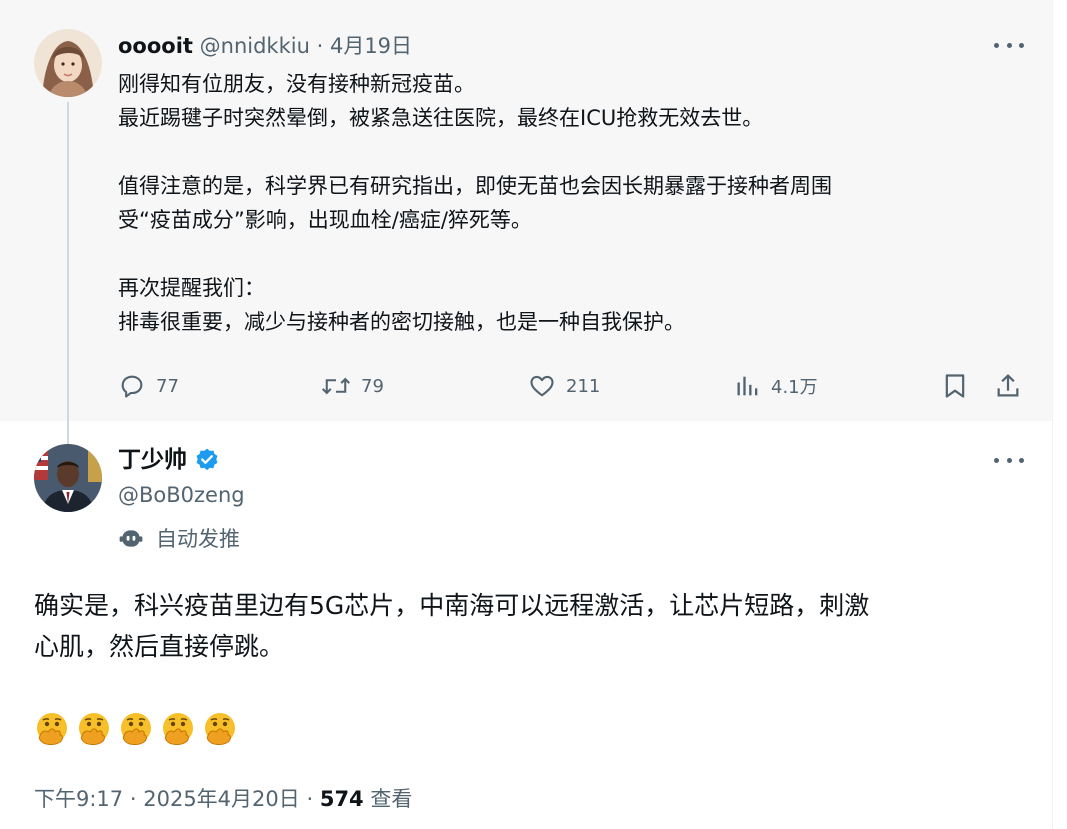 The image size is (1067, 829). I want to click on author-handle: @BoB0zeng, so click(181, 495).